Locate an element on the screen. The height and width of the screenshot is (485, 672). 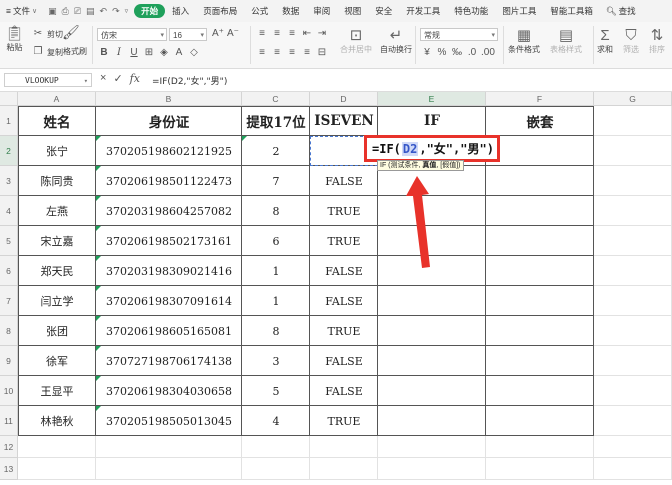
justify-icon: ≡ is located at coordinates (307, 53).